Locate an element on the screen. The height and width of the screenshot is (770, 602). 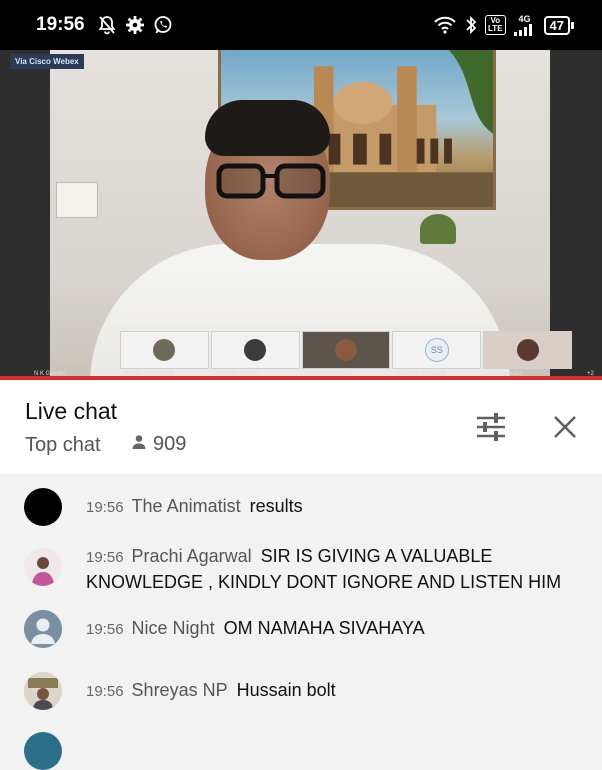
wall-poster is located at coordinates (77, 200).